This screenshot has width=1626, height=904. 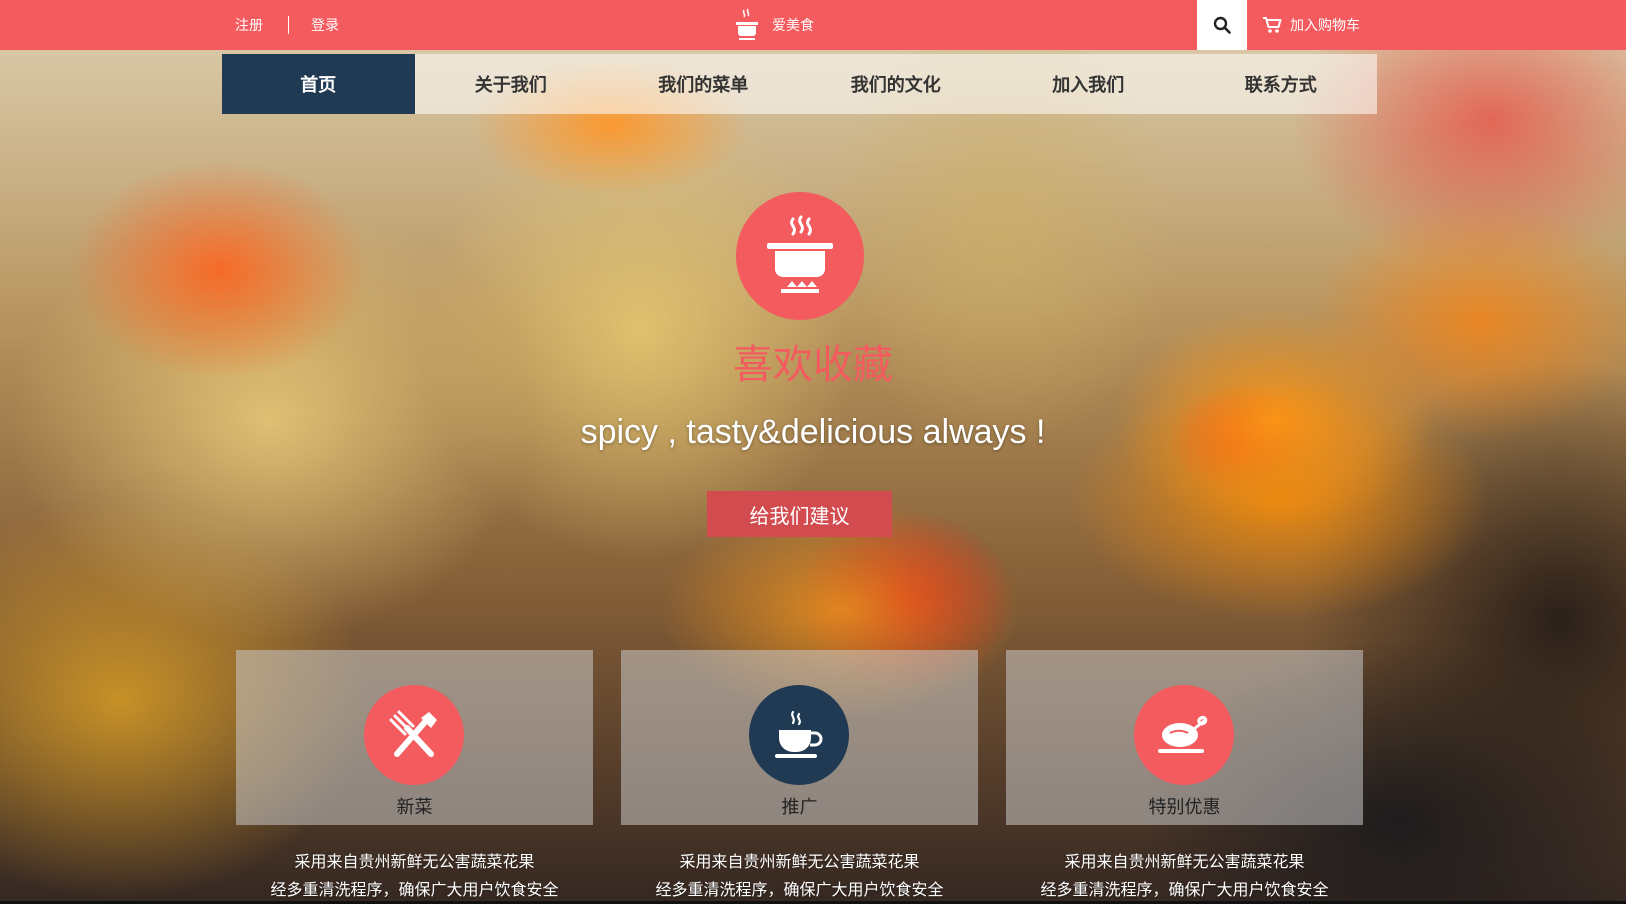 What do you see at coordinates (793, 26) in the screenshot?
I see `brand-name: 爱美食` at bounding box center [793, 26].